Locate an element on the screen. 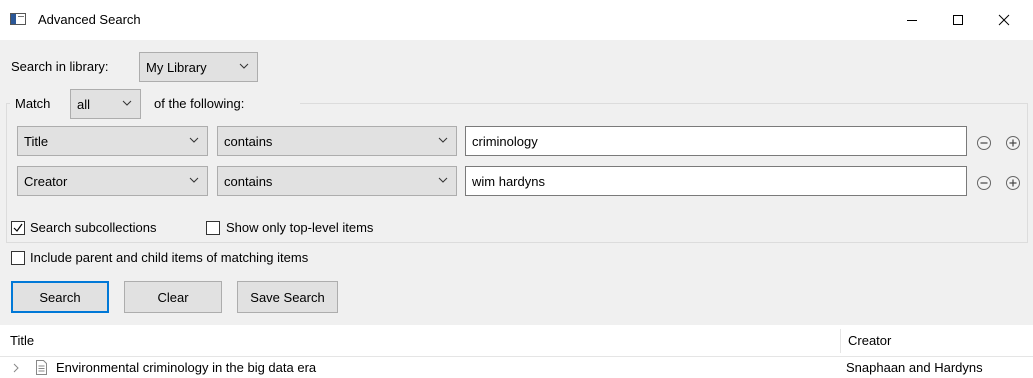 The image size is (1033, 378). document-icon is located at coordinates (41, 367).